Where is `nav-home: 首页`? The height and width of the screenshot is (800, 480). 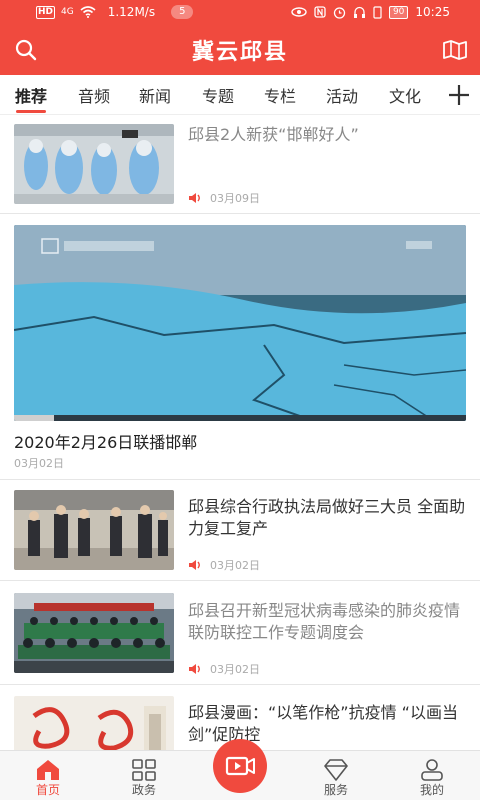 nav-home: 首页 is located at coordinates (48, 775).